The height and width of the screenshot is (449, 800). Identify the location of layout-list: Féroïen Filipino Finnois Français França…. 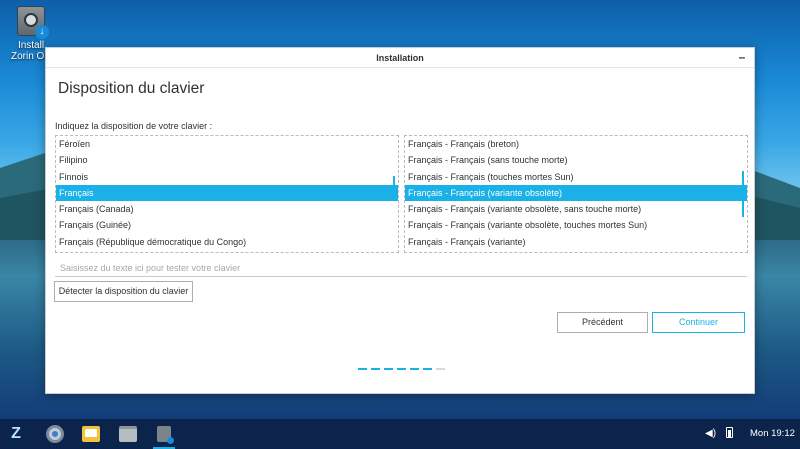
(227, 194).